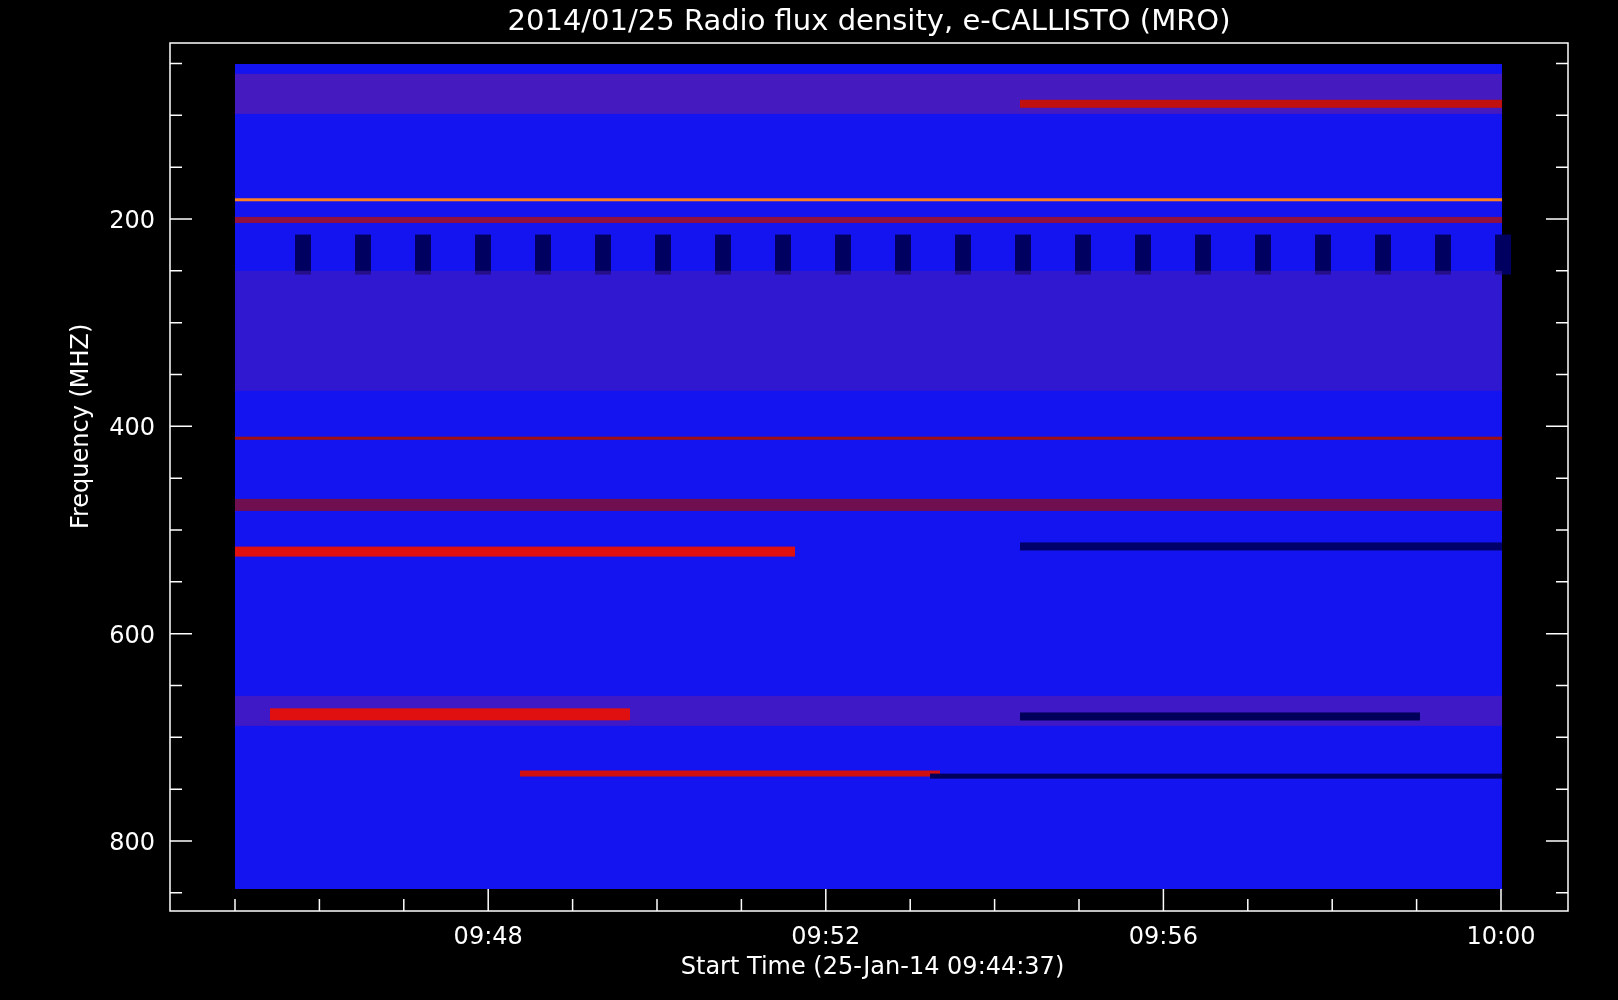 The image size is (1618, 1000). I want to click on y-tick-label: 600, so click(132, 634).